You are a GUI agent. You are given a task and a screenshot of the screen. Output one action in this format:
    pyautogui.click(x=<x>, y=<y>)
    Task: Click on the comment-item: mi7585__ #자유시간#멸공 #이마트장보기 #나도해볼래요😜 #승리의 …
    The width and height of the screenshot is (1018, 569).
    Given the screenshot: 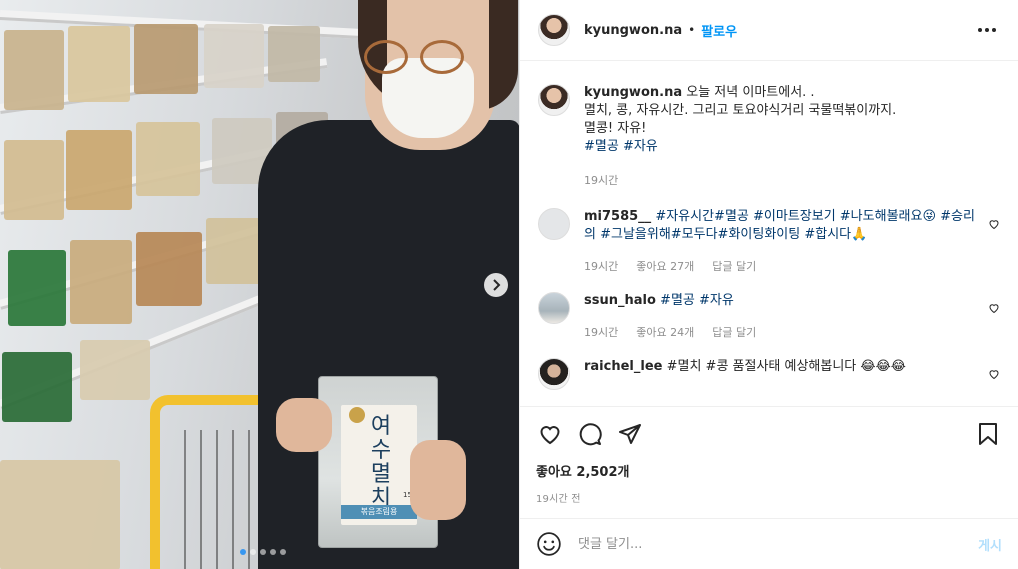 What is the action you would take?
    pyautogui.click(x=770, y=242)
    